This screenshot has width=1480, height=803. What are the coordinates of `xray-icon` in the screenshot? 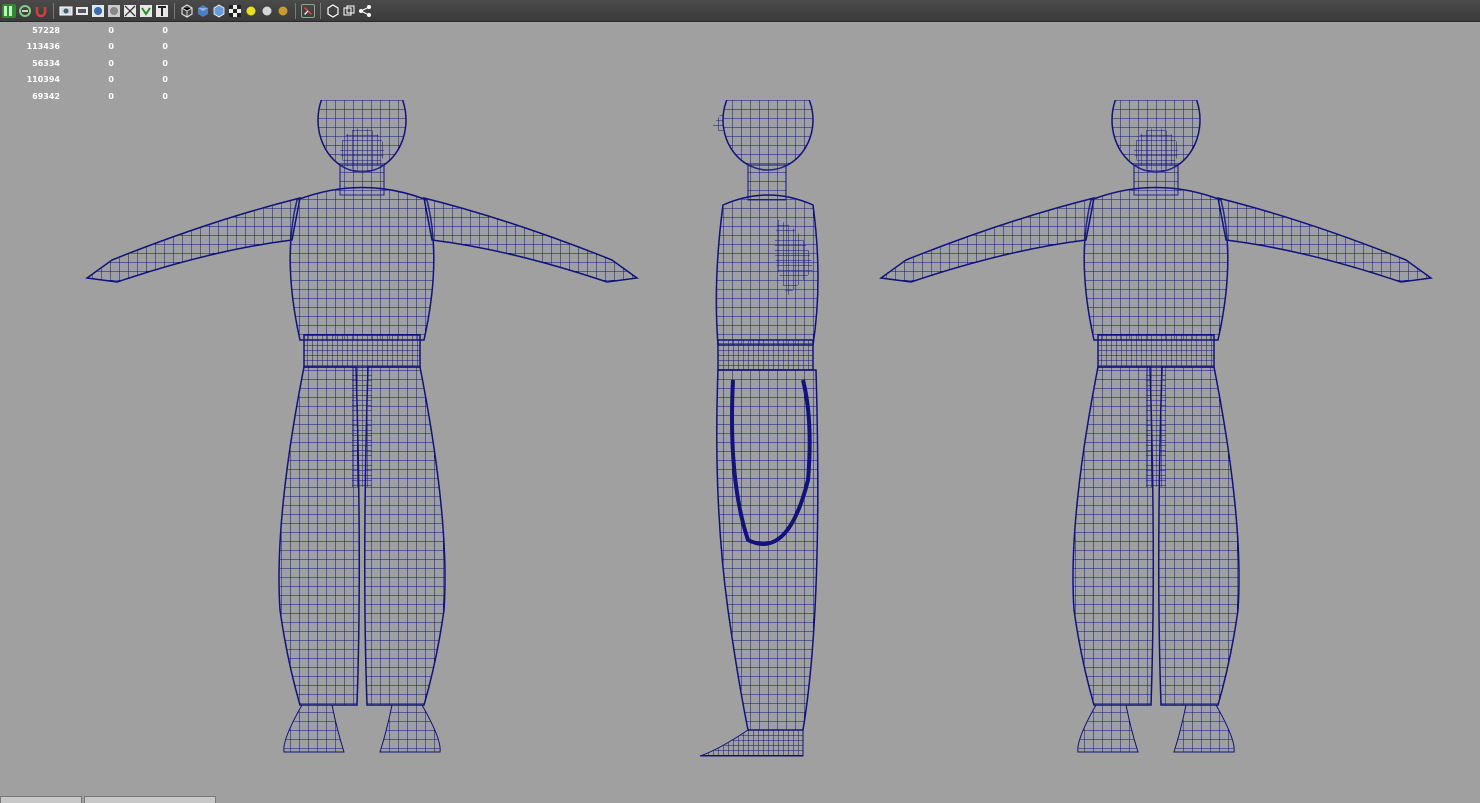 It's located at (308, 10).